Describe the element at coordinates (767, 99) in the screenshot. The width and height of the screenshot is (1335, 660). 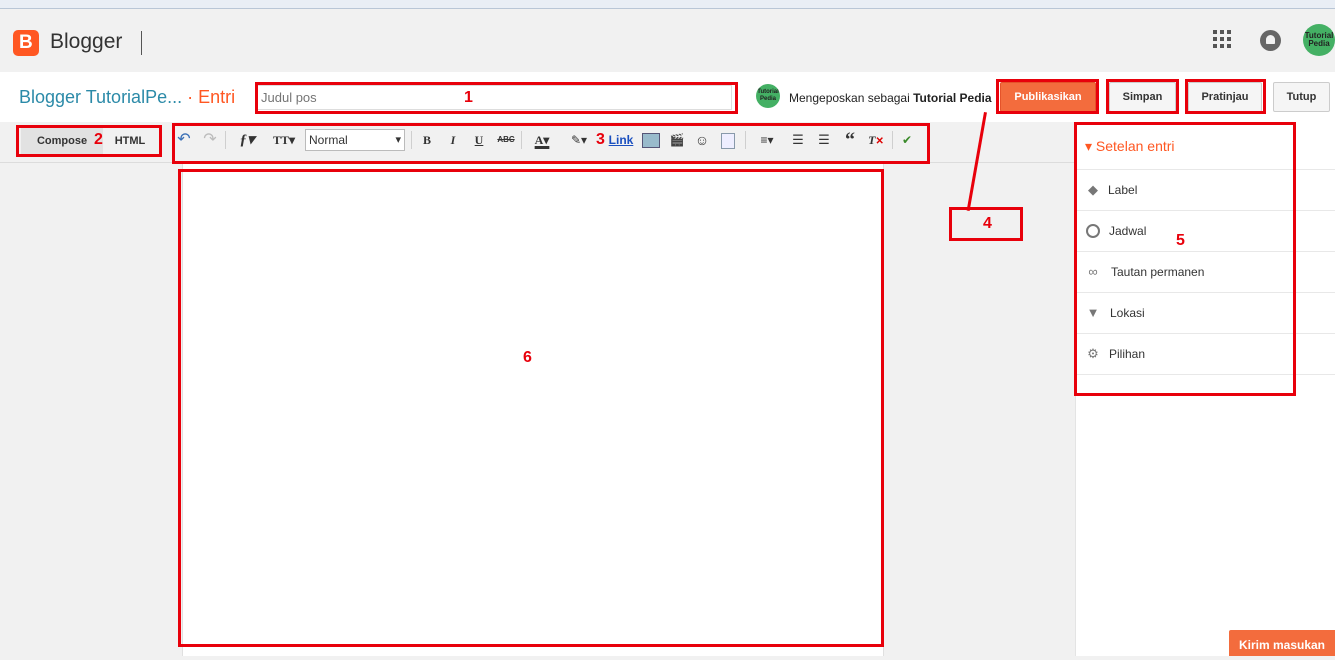
I see `author-avatar-text-line2: Pedia` at that location.